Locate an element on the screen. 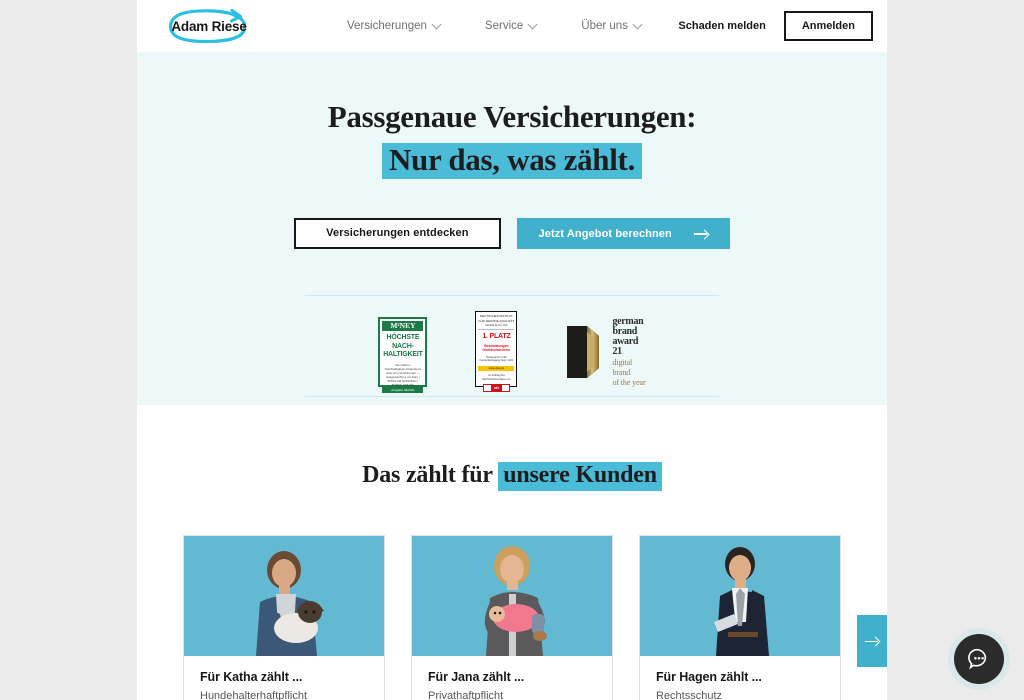 Image resolution: width=1024 pixels, height=700 pixels. disq-badge-rank: 1. PLATZ is located at coordinates (496, 336).